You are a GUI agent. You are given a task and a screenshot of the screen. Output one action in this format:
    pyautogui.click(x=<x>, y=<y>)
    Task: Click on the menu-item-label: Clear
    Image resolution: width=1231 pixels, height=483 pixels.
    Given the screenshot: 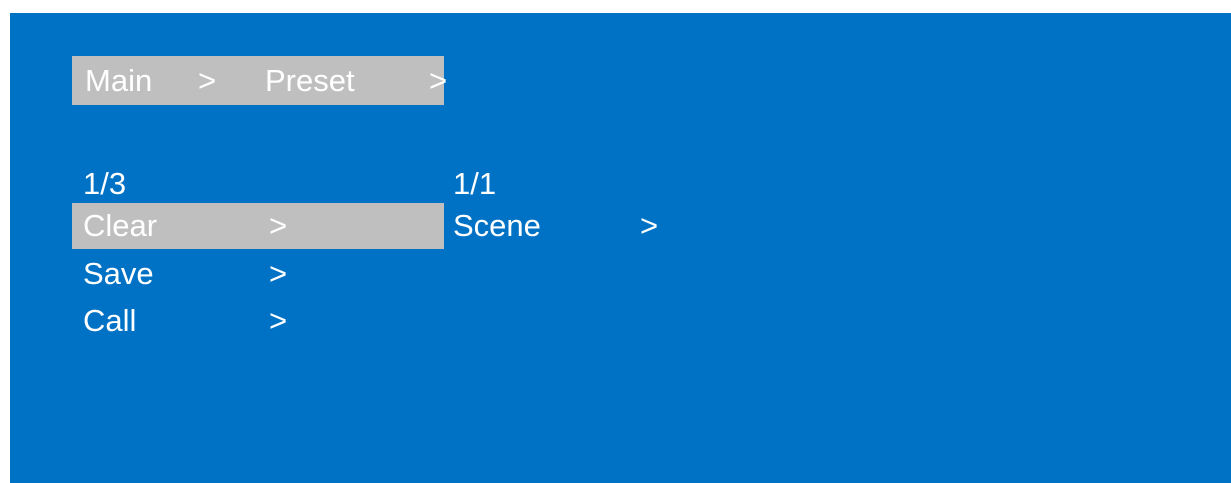 What is the action you would take?
    pyautogui.click(x=120, y=225)
    